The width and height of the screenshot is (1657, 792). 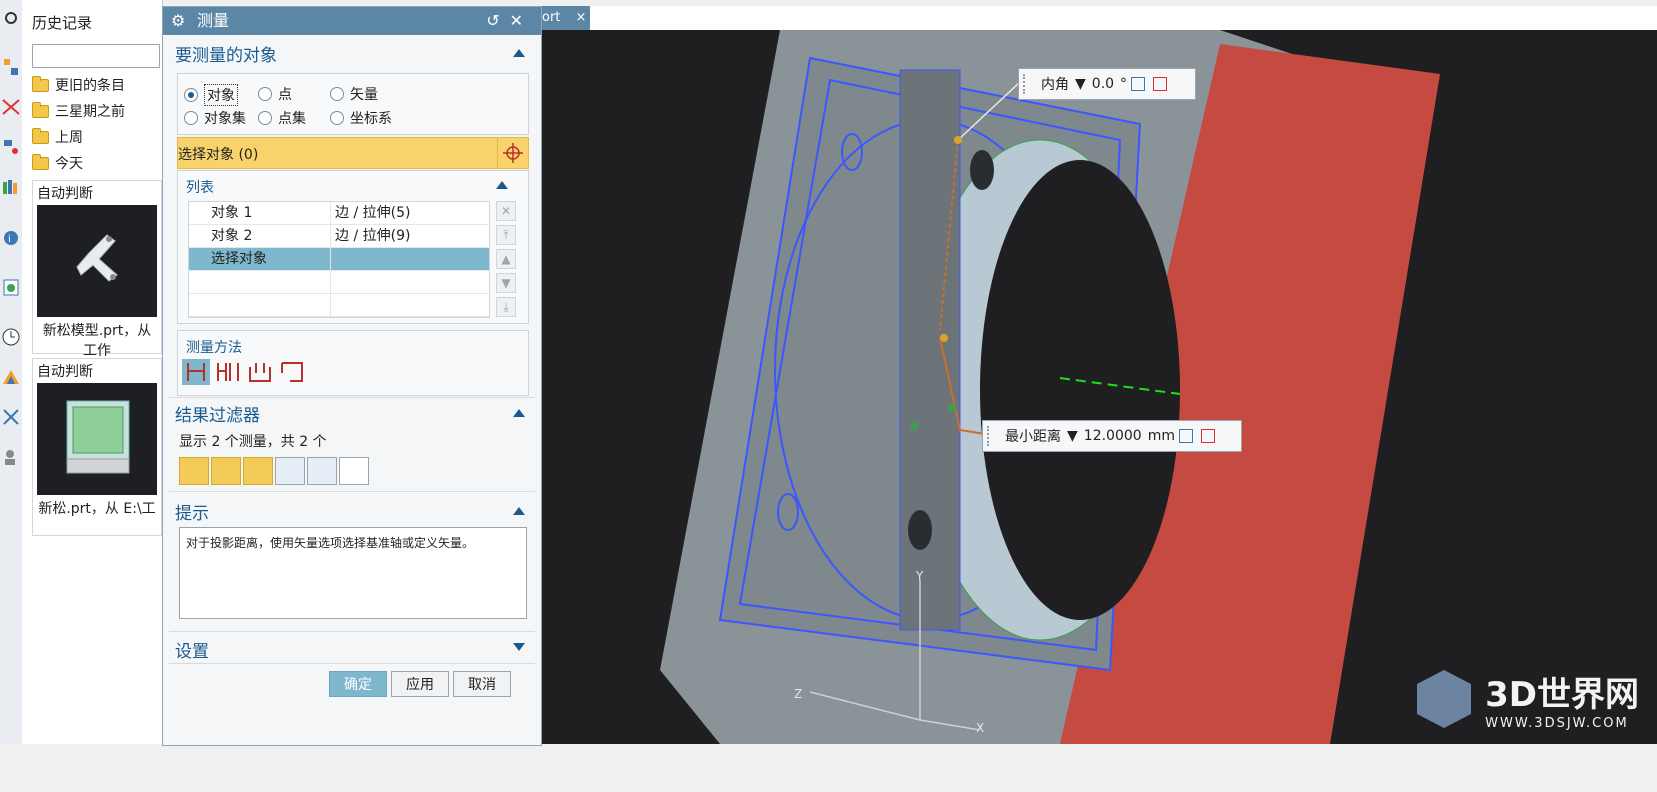 What do you see at coordinates (211, 95) in the screenshot?
I see `radio-object: 对象` at bounding box center [211, 95].